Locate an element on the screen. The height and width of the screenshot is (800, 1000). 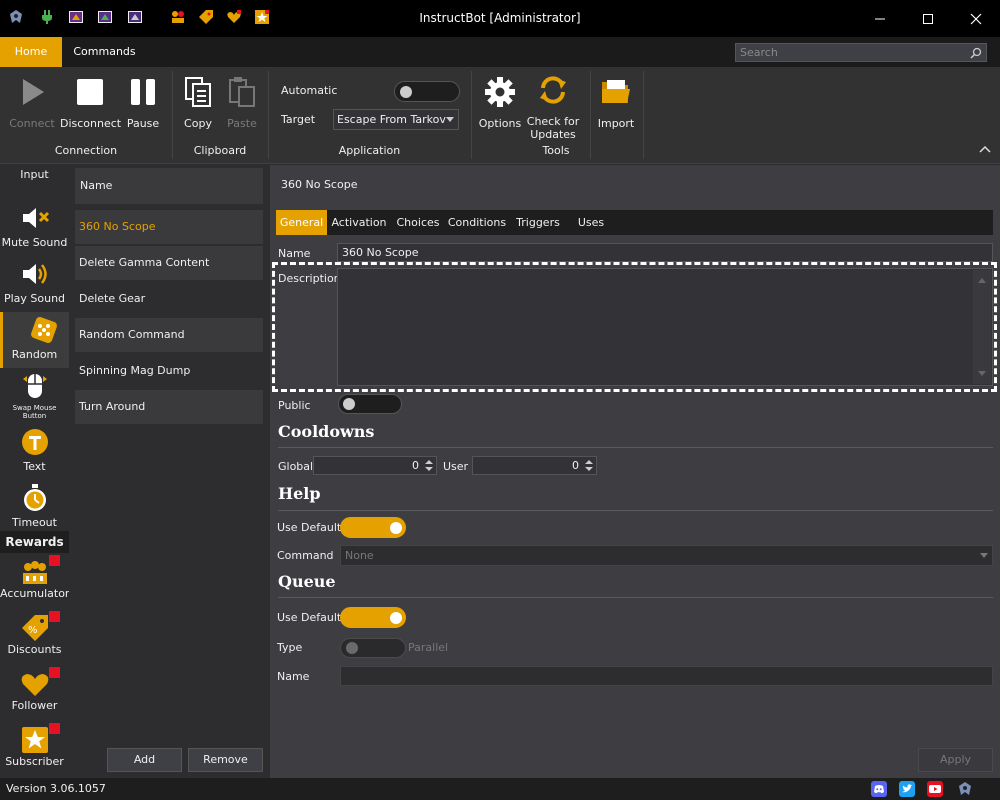
follower-icon-wrap is located at coordinates (40, 683).